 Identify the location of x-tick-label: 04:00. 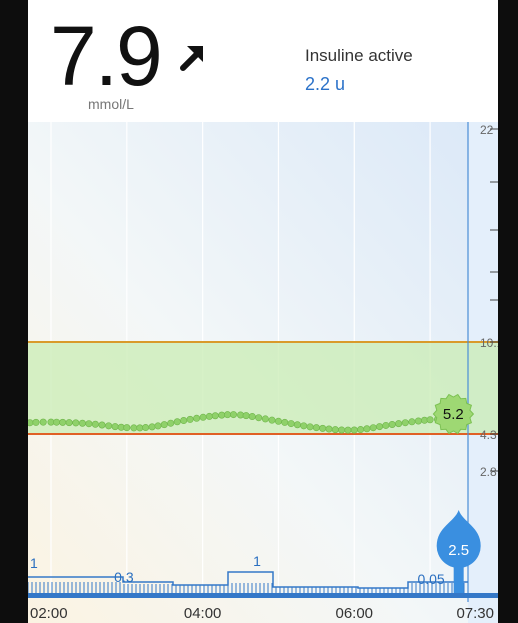
(203, 613).